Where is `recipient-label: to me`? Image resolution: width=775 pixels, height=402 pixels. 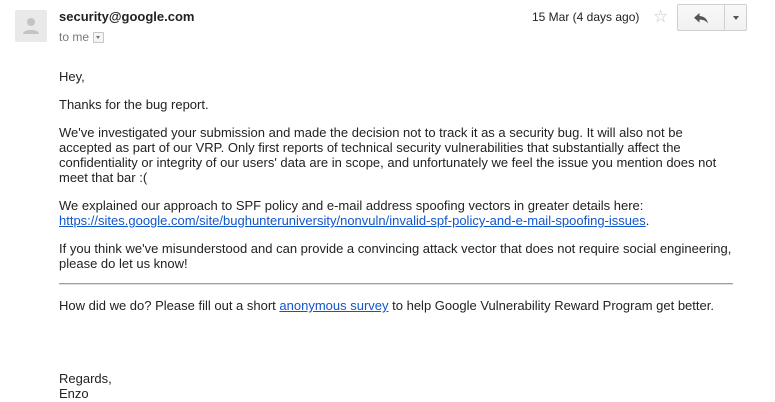
recipient-label: to me is located at coordinates (74, 37).